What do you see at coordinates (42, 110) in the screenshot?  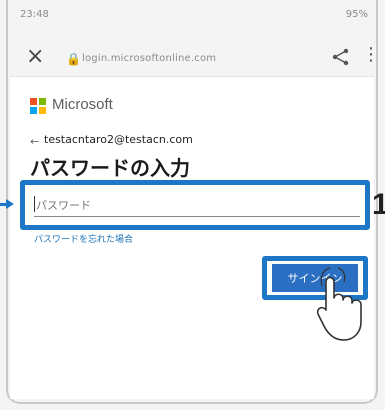 I see `logo-square-yellow` at bounding box center [42, 110].